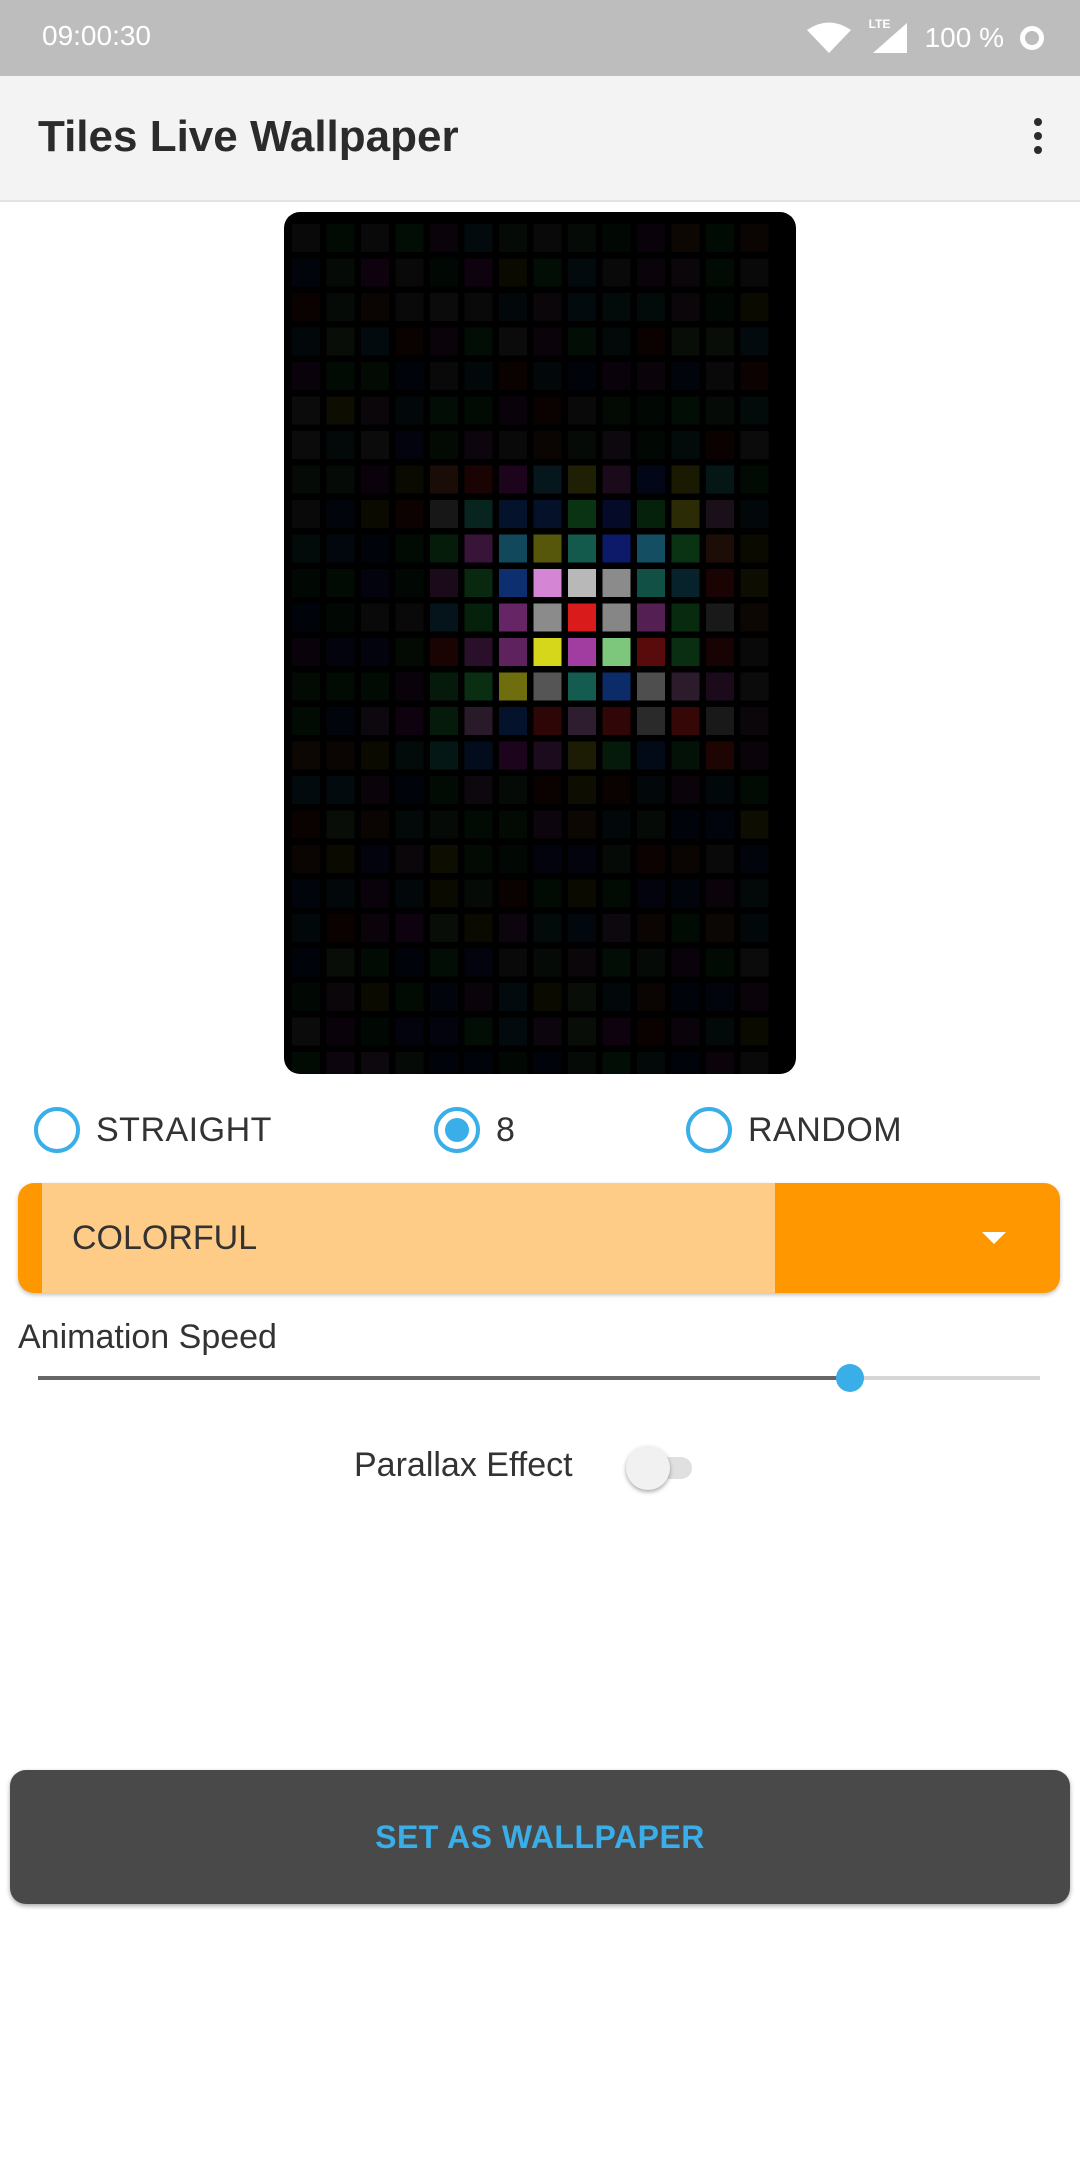  I want to click on set-as-wallpaper-button: SET AS WALLPAPER, so click(540, 1837).